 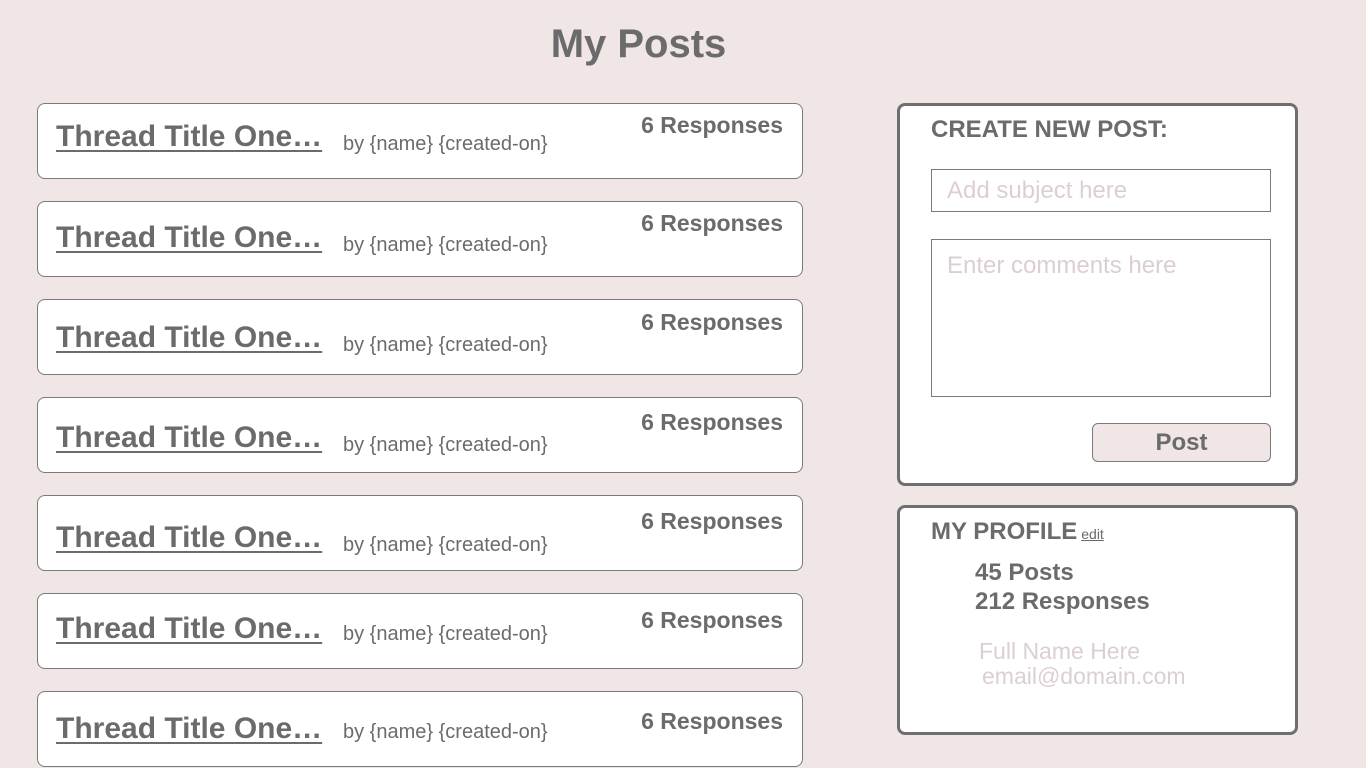 I want to click on comments-textarea, so click(x=1101, y=318).